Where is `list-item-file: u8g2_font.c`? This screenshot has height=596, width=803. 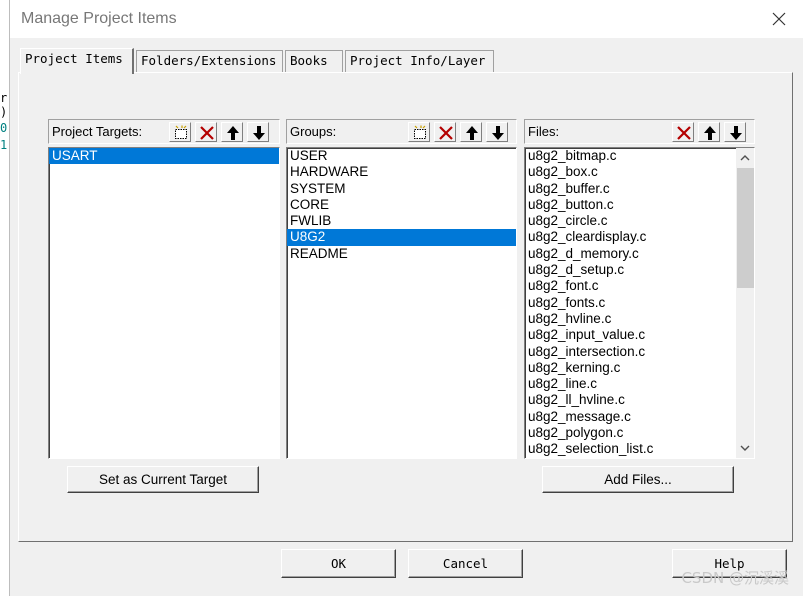 list-item-file: u8g2_font.c is located at coordinates (629, 286).